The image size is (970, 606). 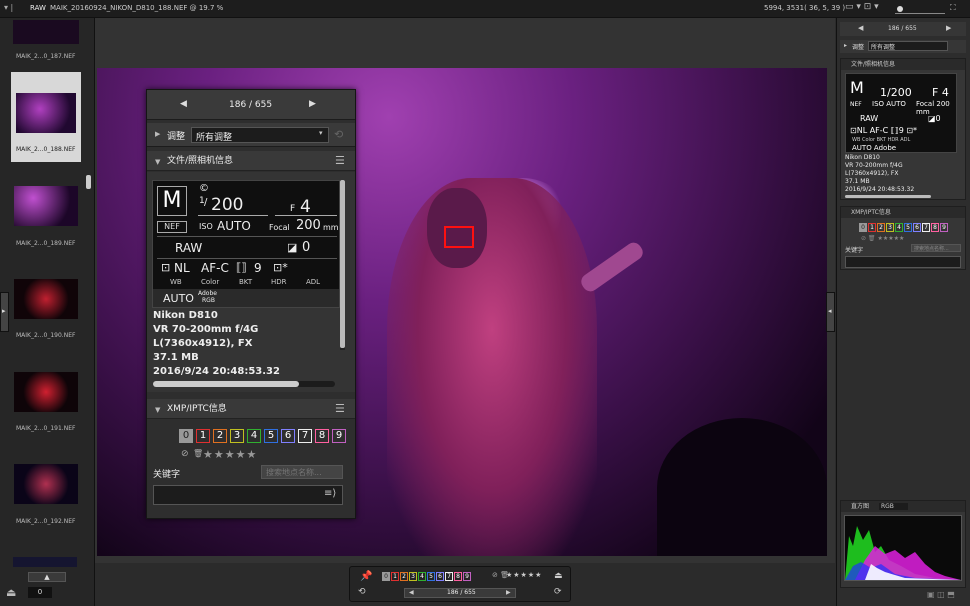 What do you see at coordinates (883, 47) in the screenshot?
I see `adjust-select-value: 所有调整` at bounding box center [883, 47].